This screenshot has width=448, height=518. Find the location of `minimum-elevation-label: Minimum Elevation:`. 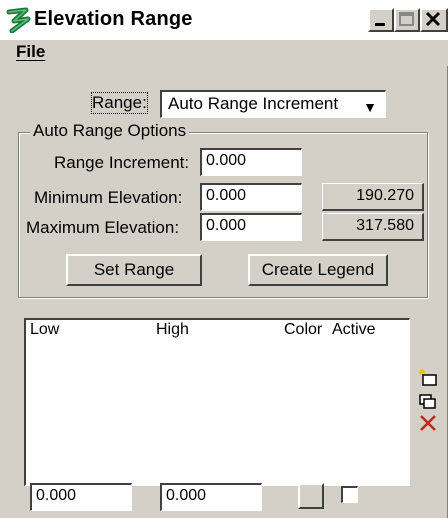

minimum-elevation-label: Minimum Elevation: is located at coordinates (108, 197).